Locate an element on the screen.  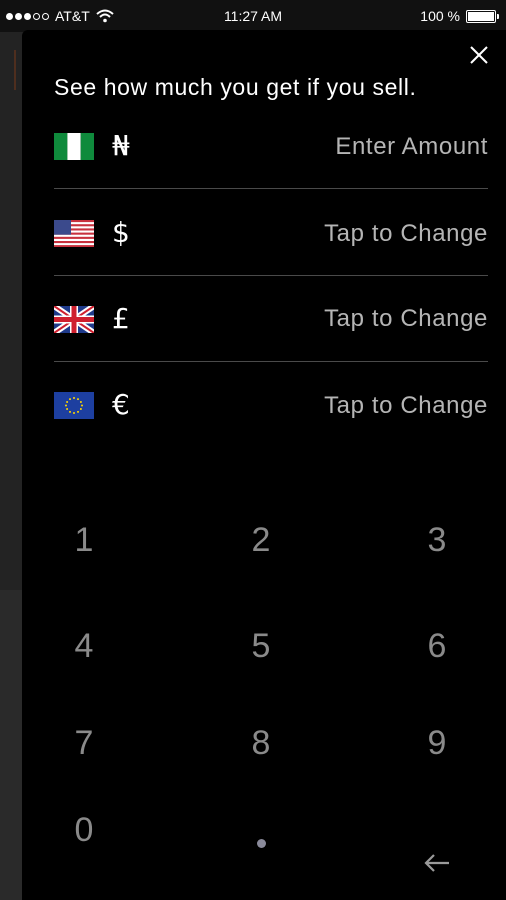
uk-flag-icon is located at coordinates (74, 319).